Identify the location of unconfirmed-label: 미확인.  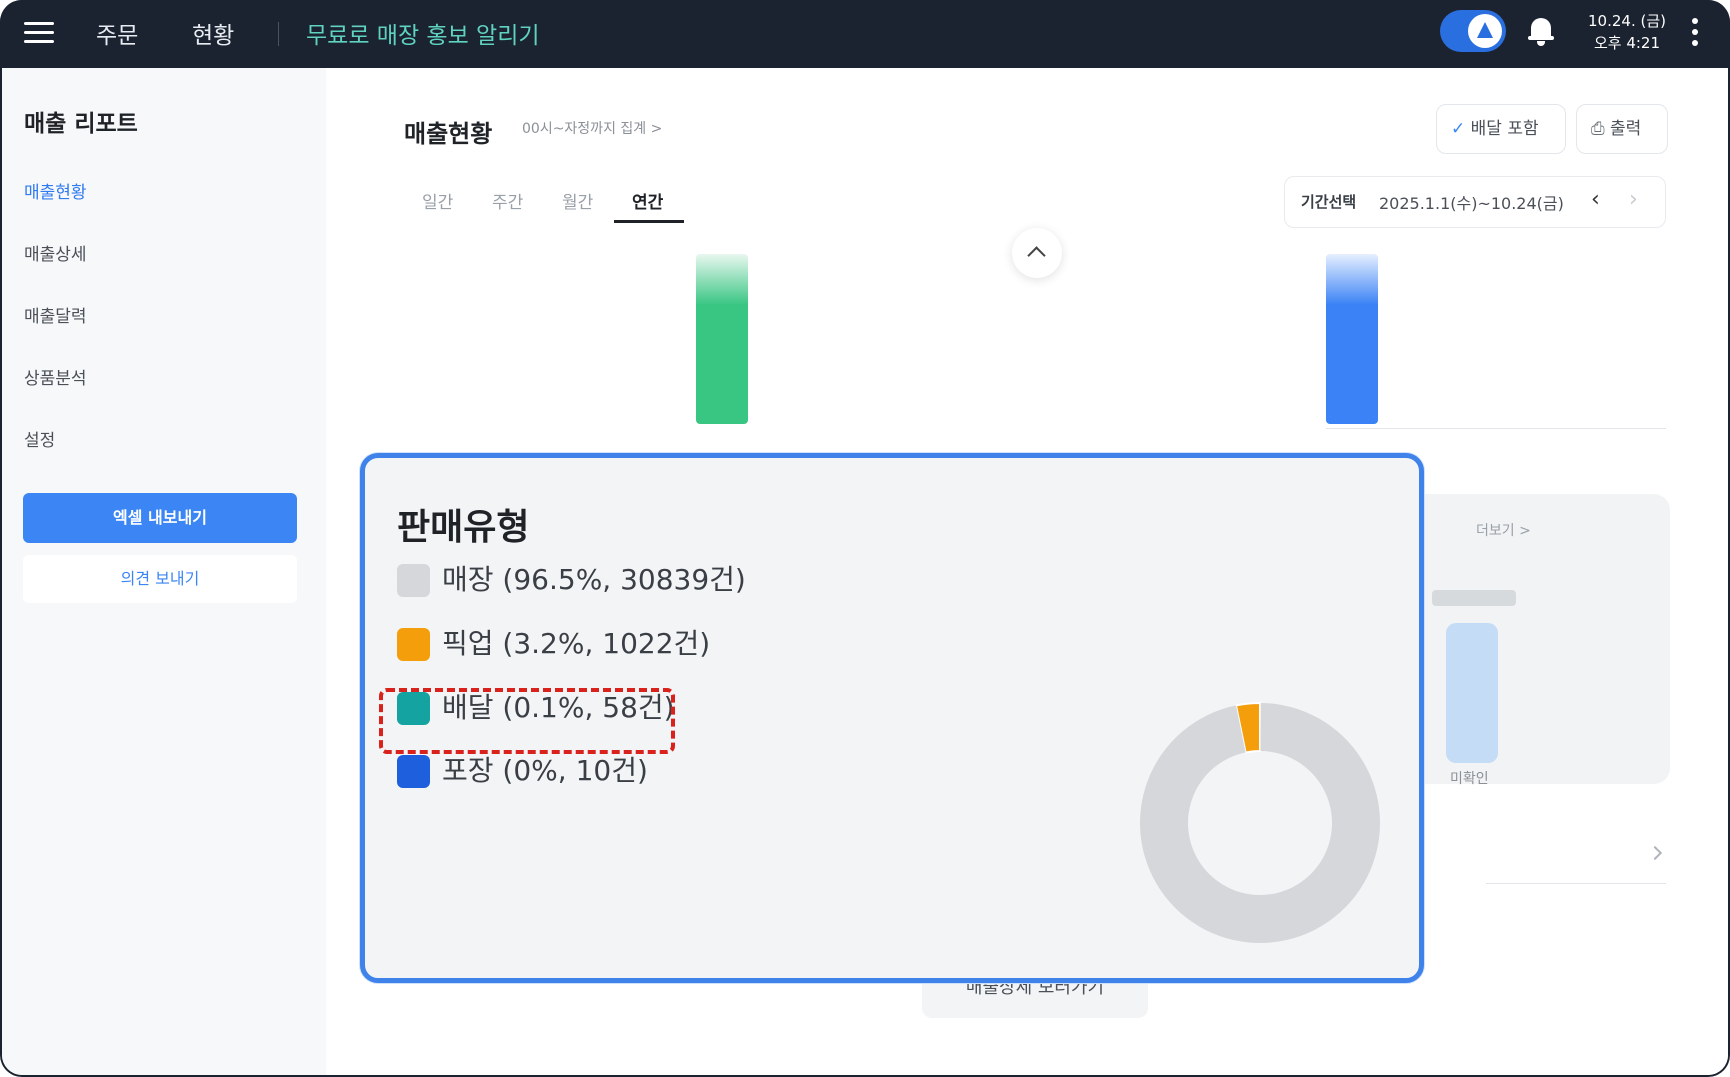
(1469, 779).